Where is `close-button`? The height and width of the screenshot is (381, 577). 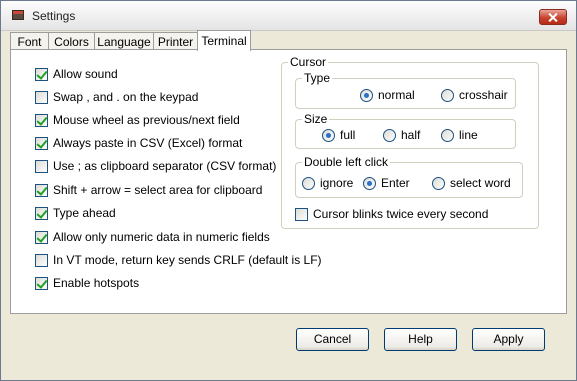 close-button is located at coordinates (553, 17).